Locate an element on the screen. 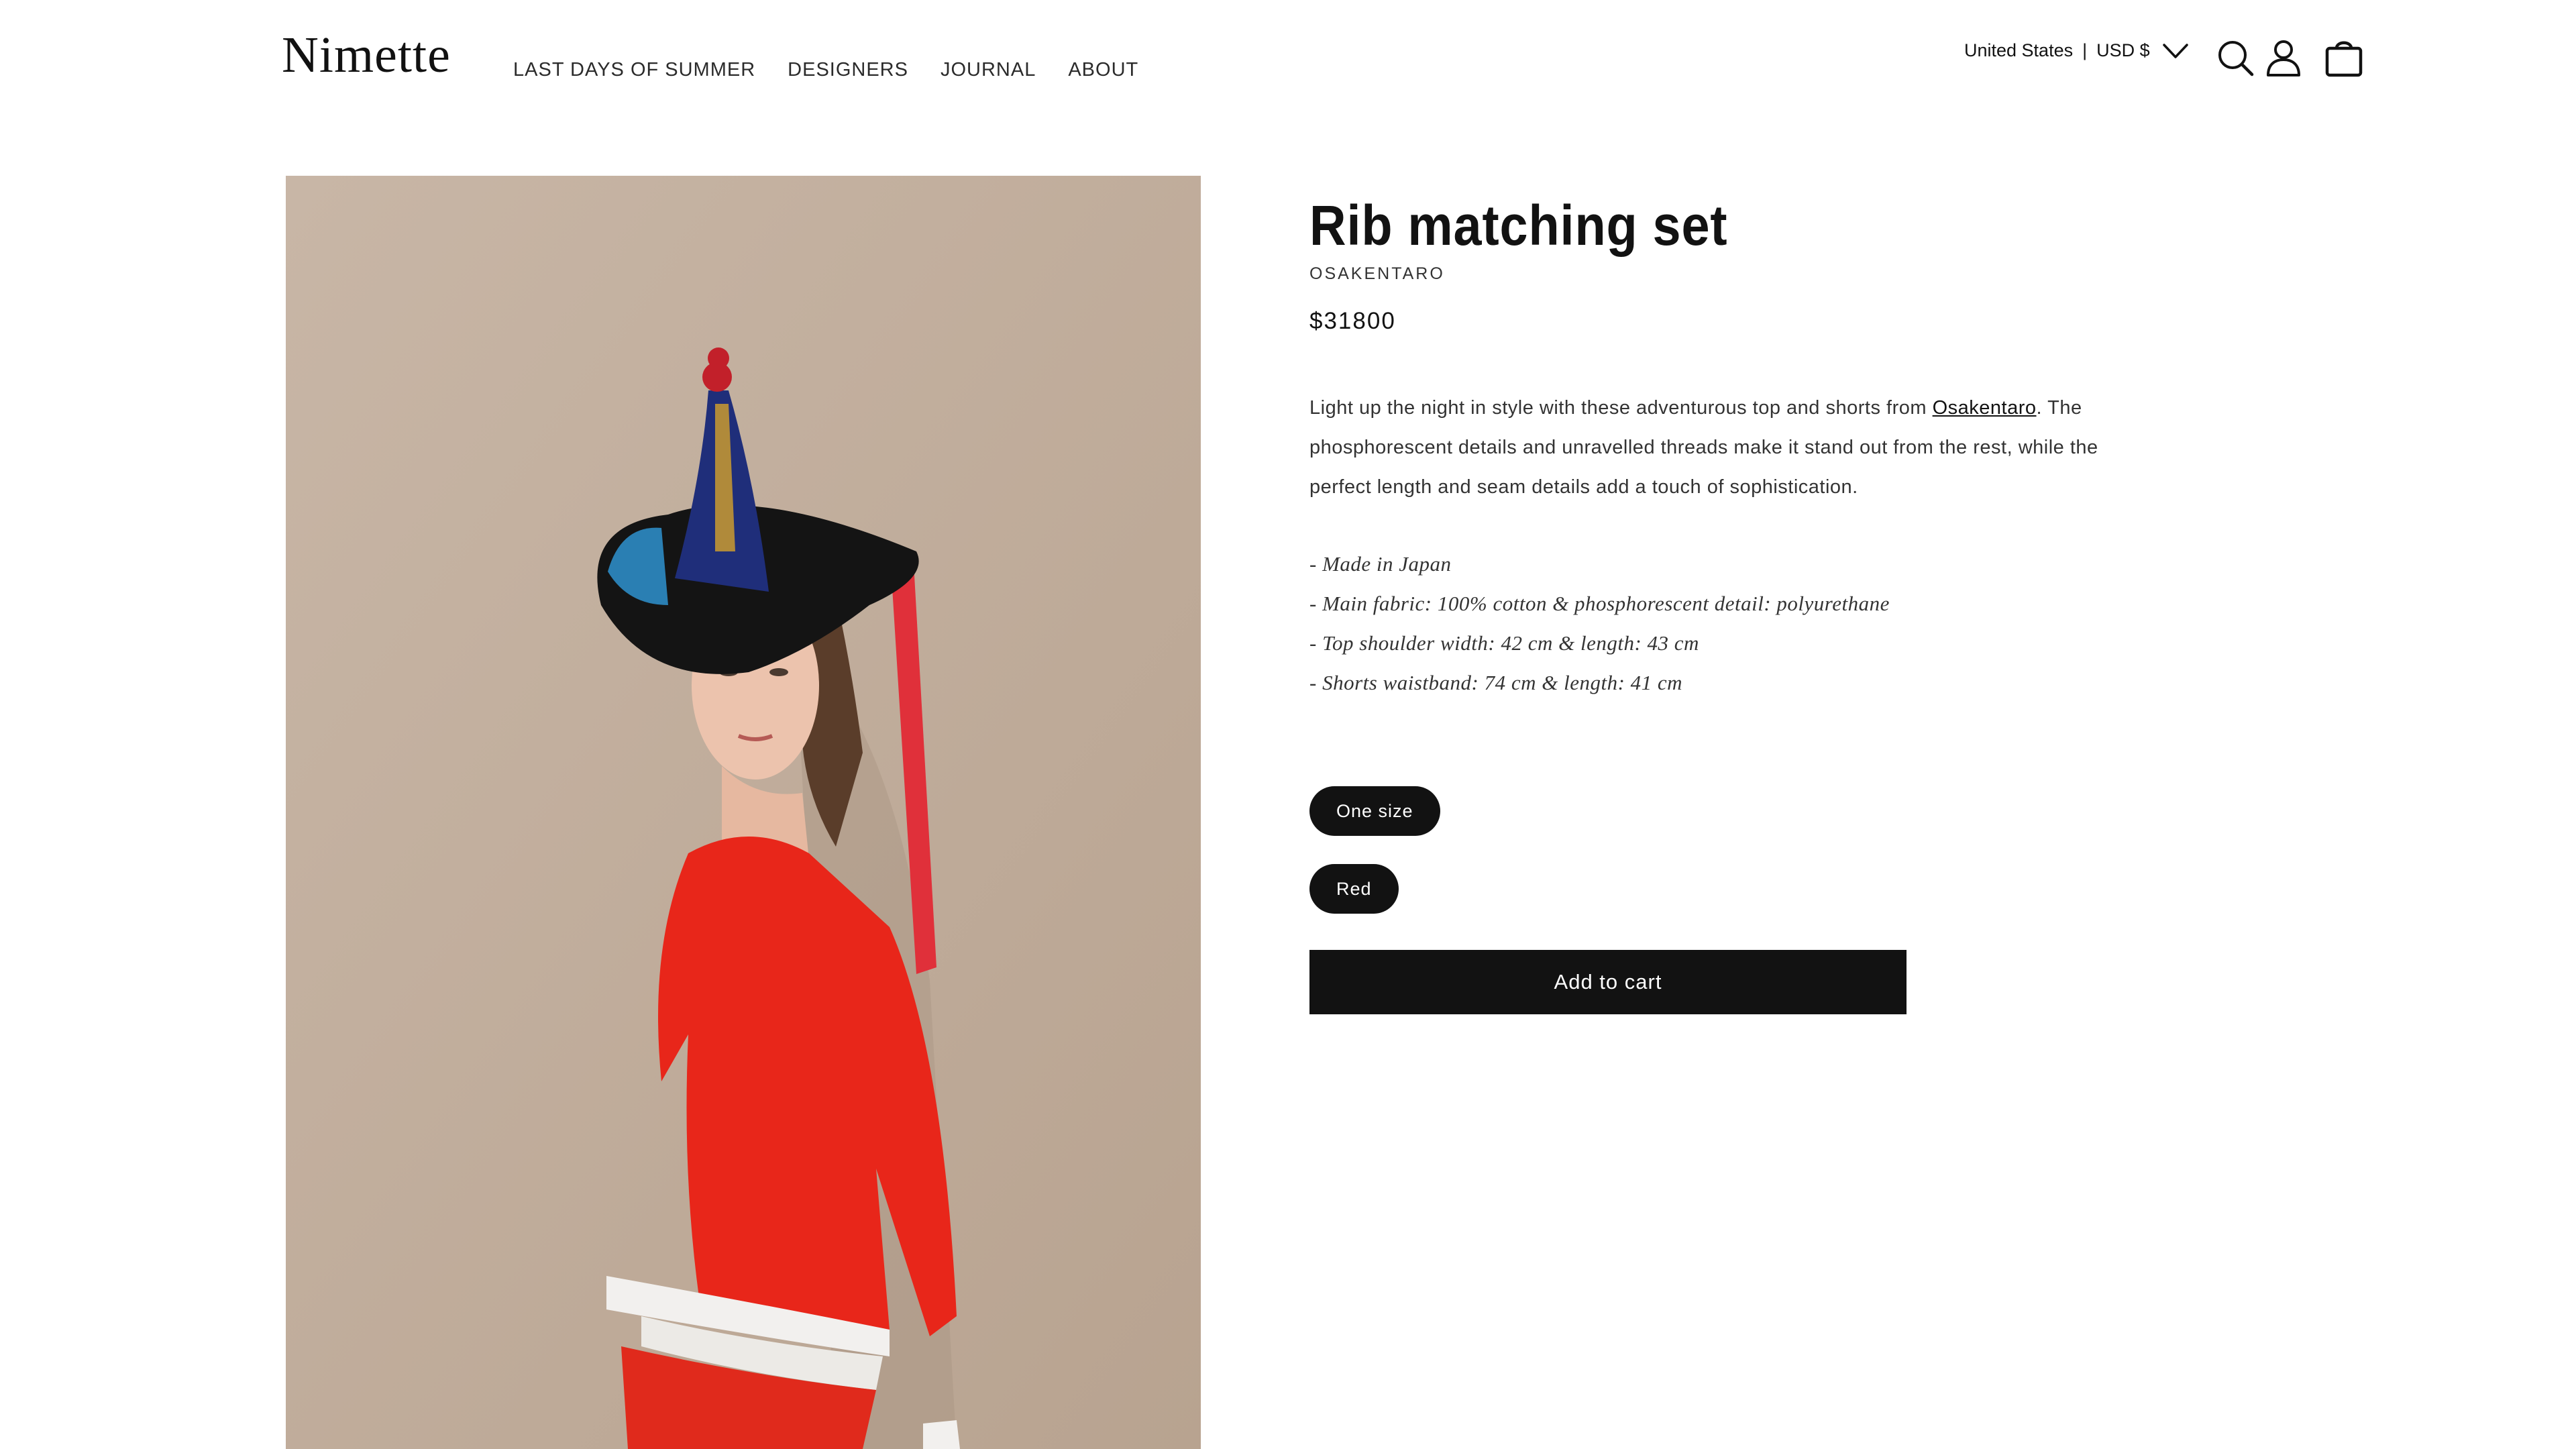  locale-currency: USD $ is located at coordinates (2123, 50).